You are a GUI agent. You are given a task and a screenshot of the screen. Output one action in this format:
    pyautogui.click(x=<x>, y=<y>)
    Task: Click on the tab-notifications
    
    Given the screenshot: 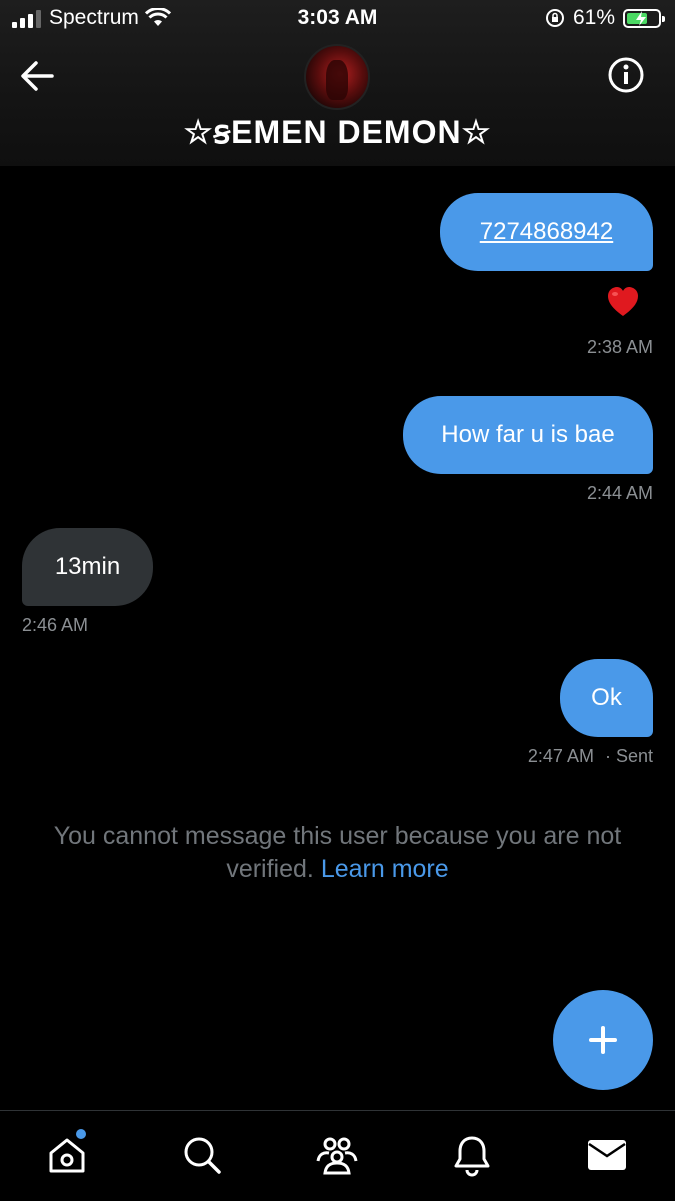 What is the action you would take?
    pyautogui.click(x=472, y=1155)
    